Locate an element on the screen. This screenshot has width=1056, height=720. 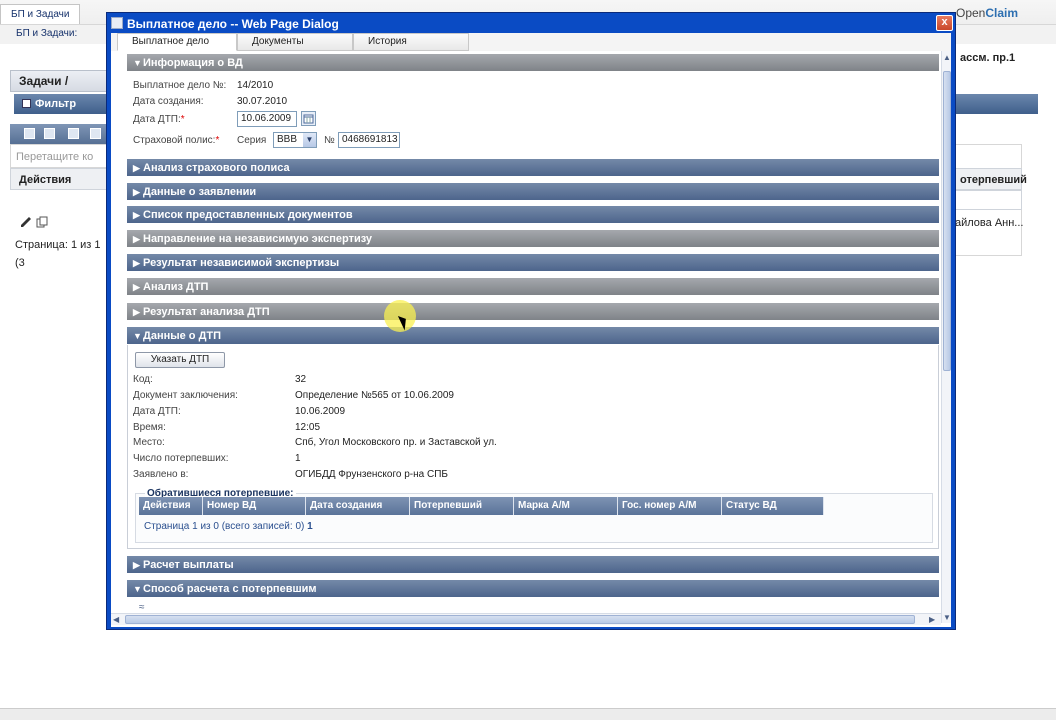
right-panel-title: ассм. пр.1 is located at coordinates (988, 58).